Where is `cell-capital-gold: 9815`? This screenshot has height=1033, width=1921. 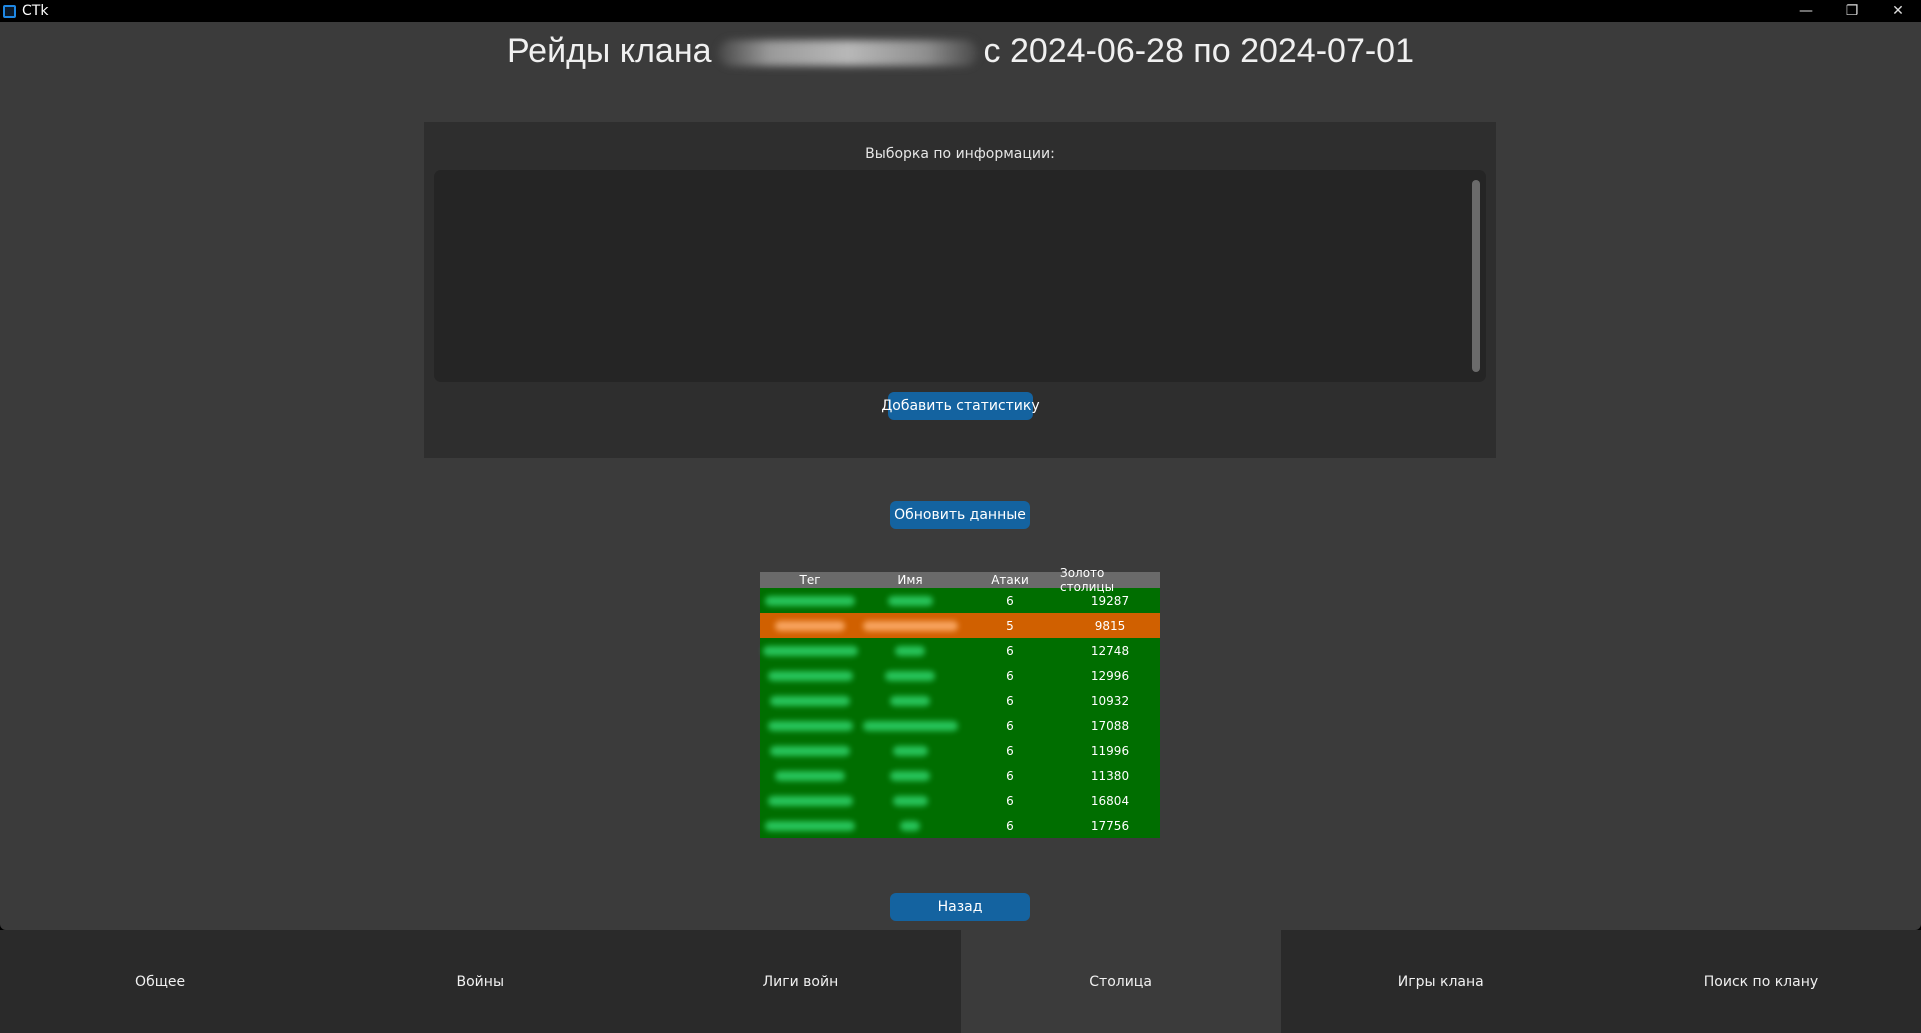
cell-capital-gold: 9815 is located at coordinates (1110, 625).